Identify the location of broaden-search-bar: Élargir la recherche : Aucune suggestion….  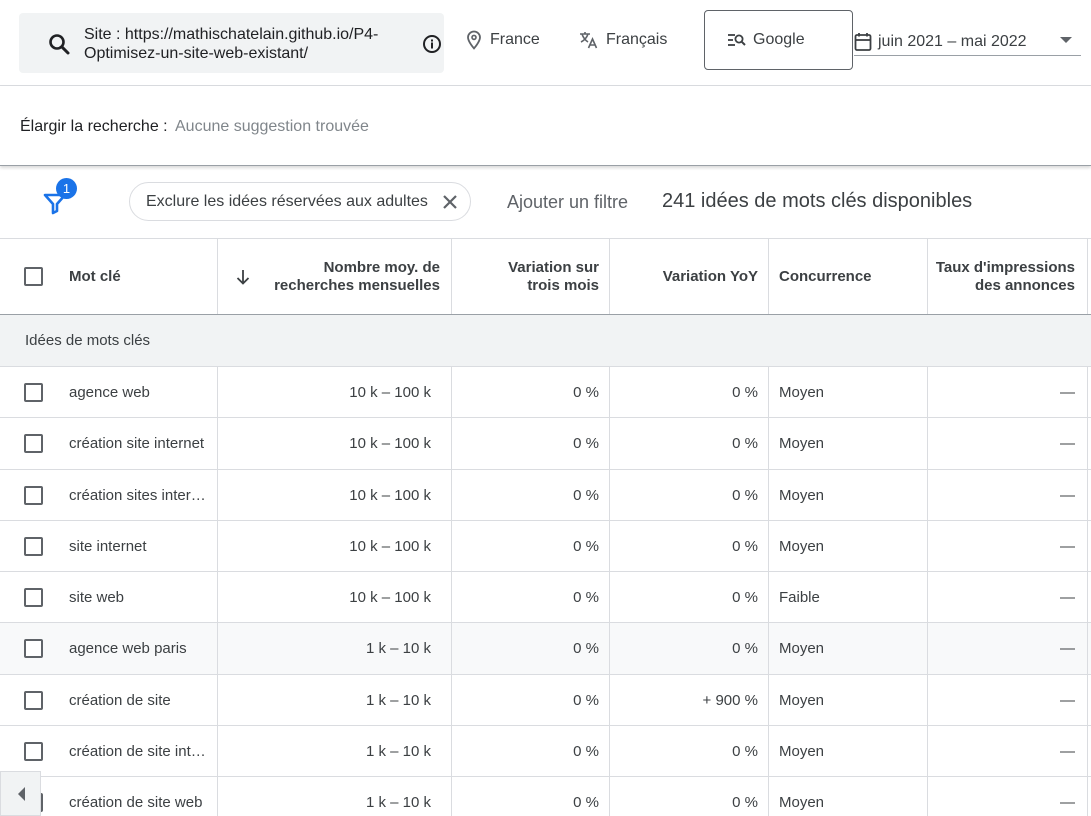
(545, 126).